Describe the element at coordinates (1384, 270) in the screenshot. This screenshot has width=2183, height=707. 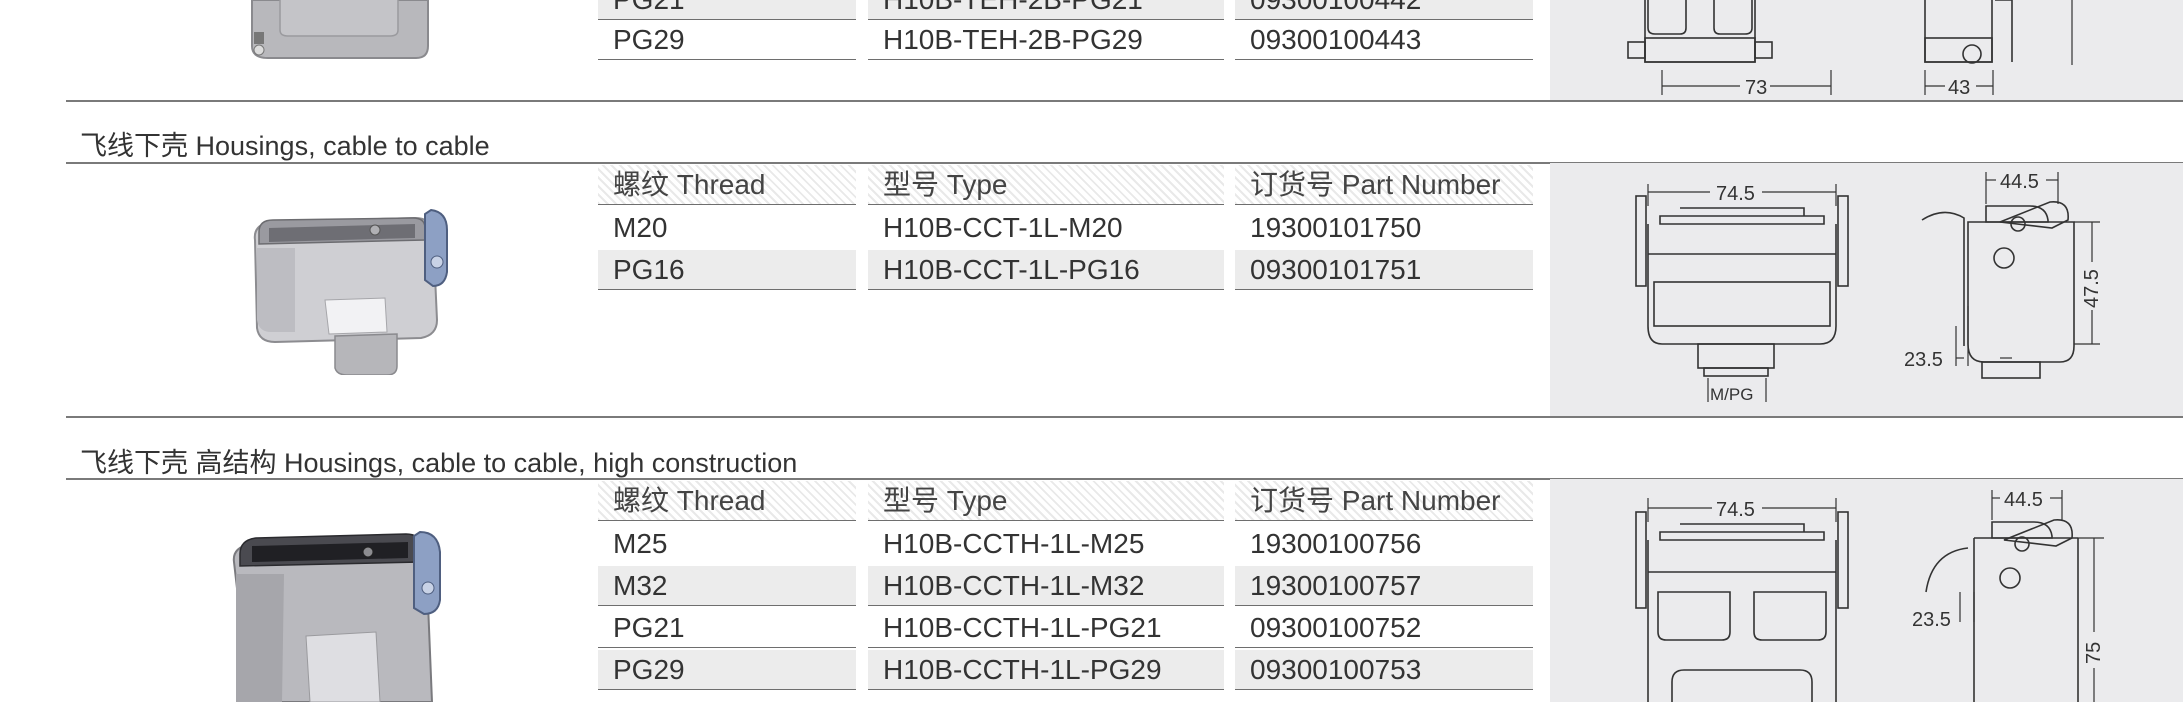
I see `part-number-cell: 09300101751` at that location.